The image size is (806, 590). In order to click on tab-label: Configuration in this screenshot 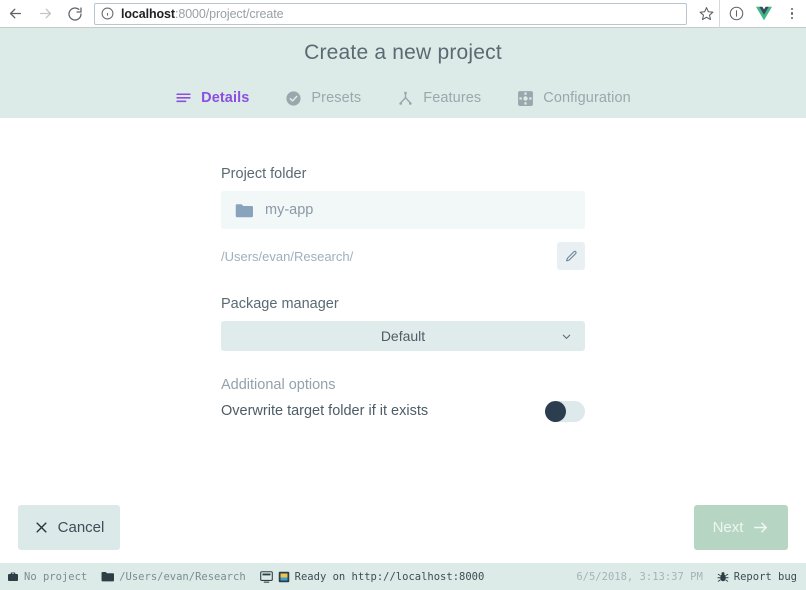, I will do `click(587, 98)`.